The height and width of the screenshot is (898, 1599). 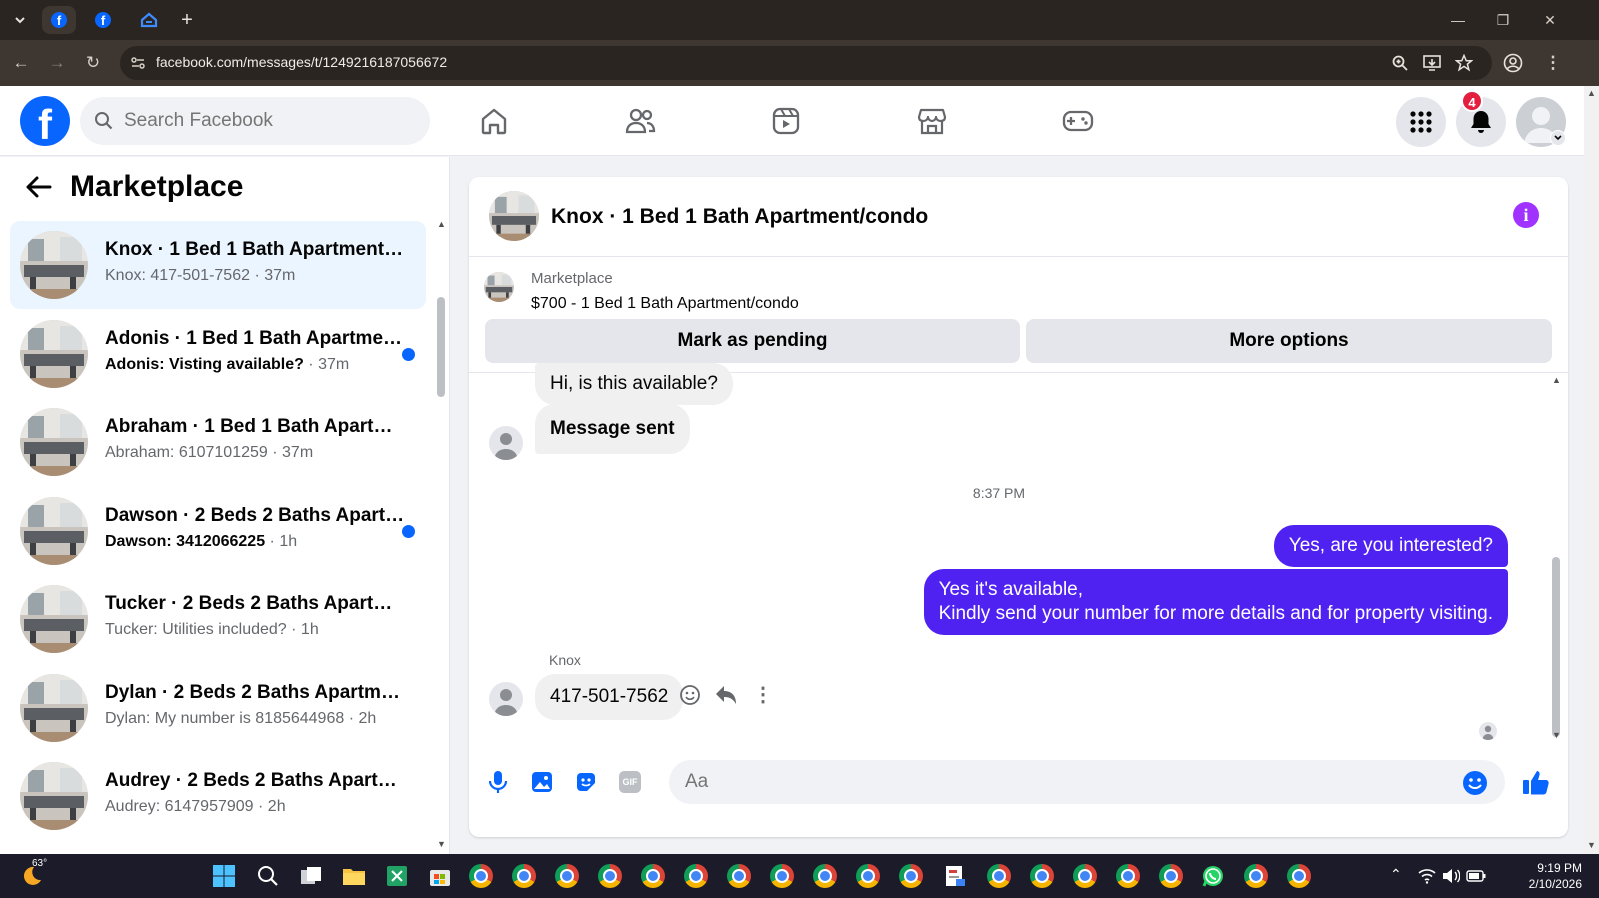 I want to click on listing-small-thumbnail, so click(x=499, y=287).